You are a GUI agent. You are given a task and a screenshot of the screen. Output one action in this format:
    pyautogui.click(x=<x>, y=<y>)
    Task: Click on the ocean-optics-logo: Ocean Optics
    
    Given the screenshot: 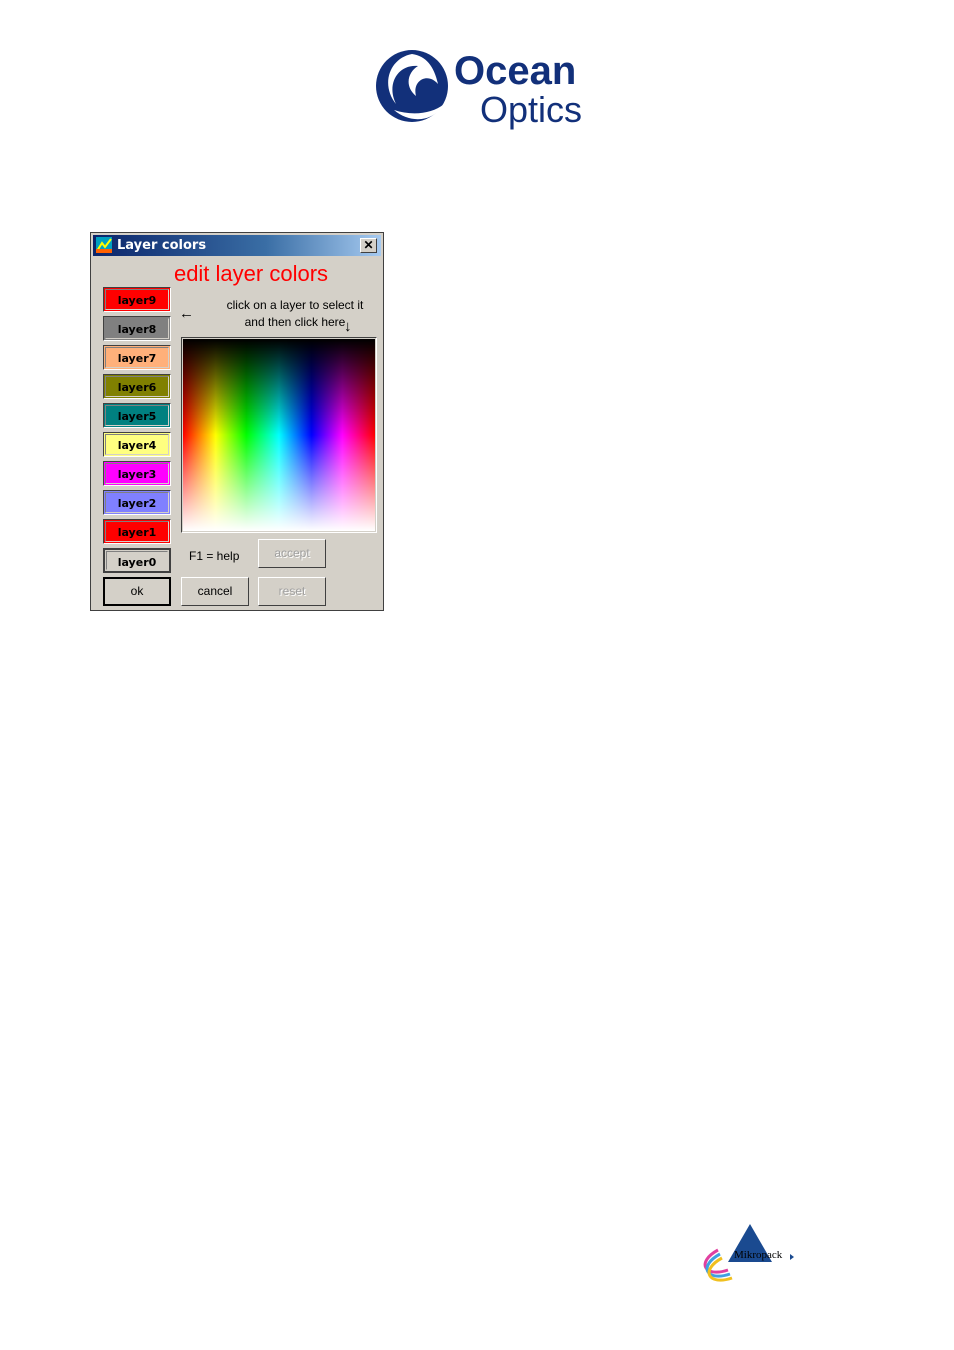 What is the action you would take?
    pyautogui.click(x=479, y=89)
    